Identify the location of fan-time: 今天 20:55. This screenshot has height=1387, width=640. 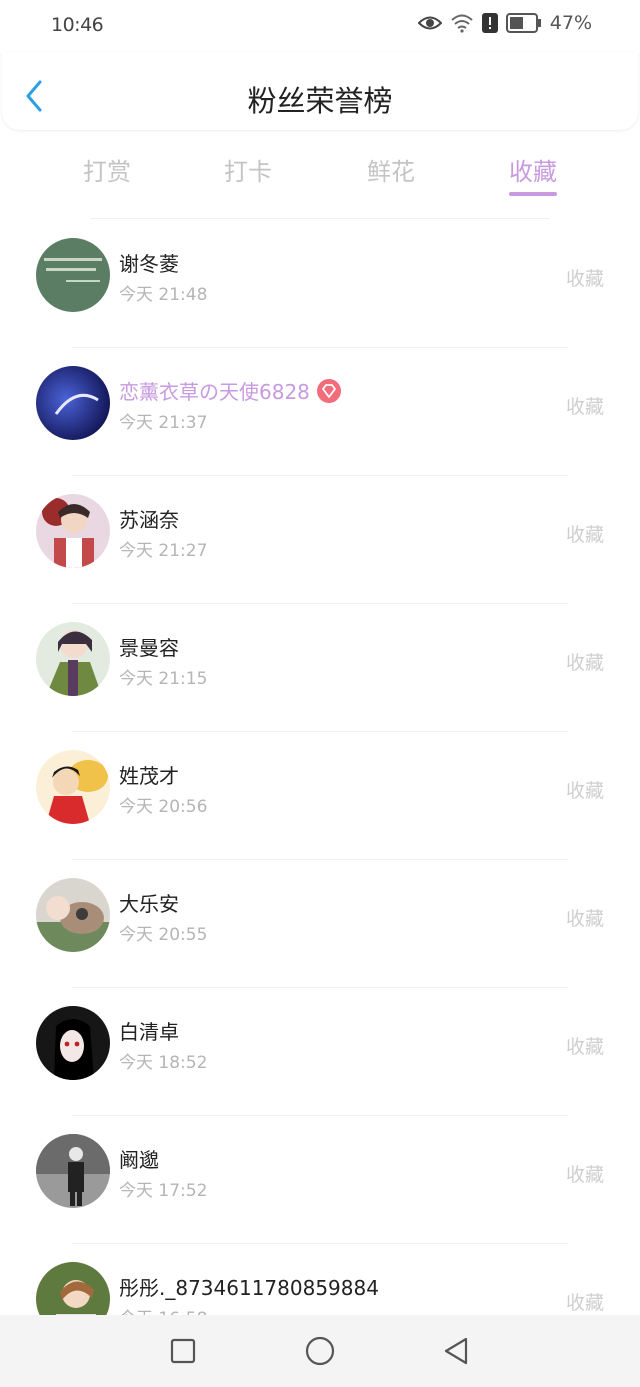
(163, 935).